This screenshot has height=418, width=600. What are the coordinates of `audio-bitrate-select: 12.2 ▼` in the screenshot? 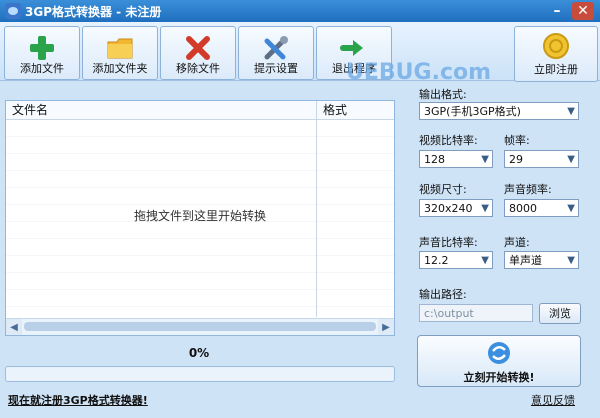 It's located at (456, 260).